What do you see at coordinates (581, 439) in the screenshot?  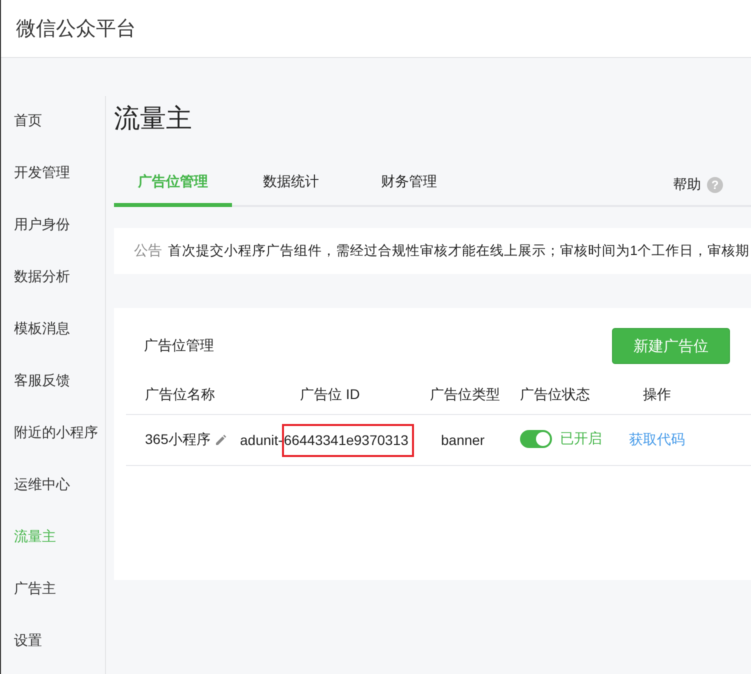 I see `status-text: 已开启` at bounding box center [581, 439].